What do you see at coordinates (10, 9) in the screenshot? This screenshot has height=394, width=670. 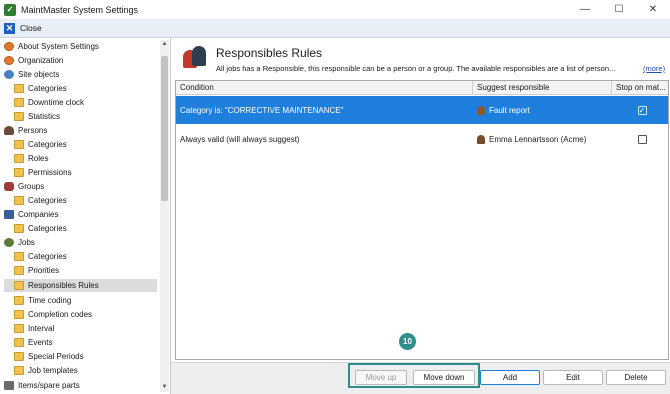 I see `app-logo-icon: ✓` at bounding box center [10, 9].